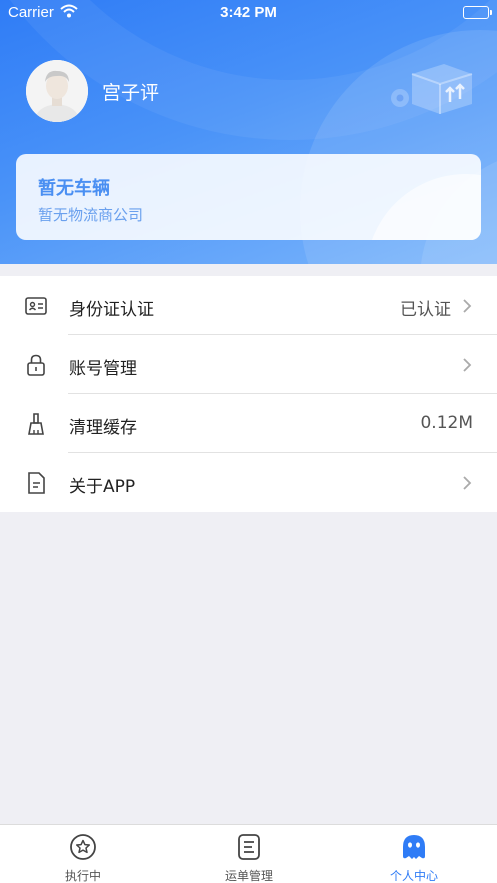  Describe the element at coordinates (248, 482) in the screenshot. I see `menu-item-about-app: 关于APP` at that location.